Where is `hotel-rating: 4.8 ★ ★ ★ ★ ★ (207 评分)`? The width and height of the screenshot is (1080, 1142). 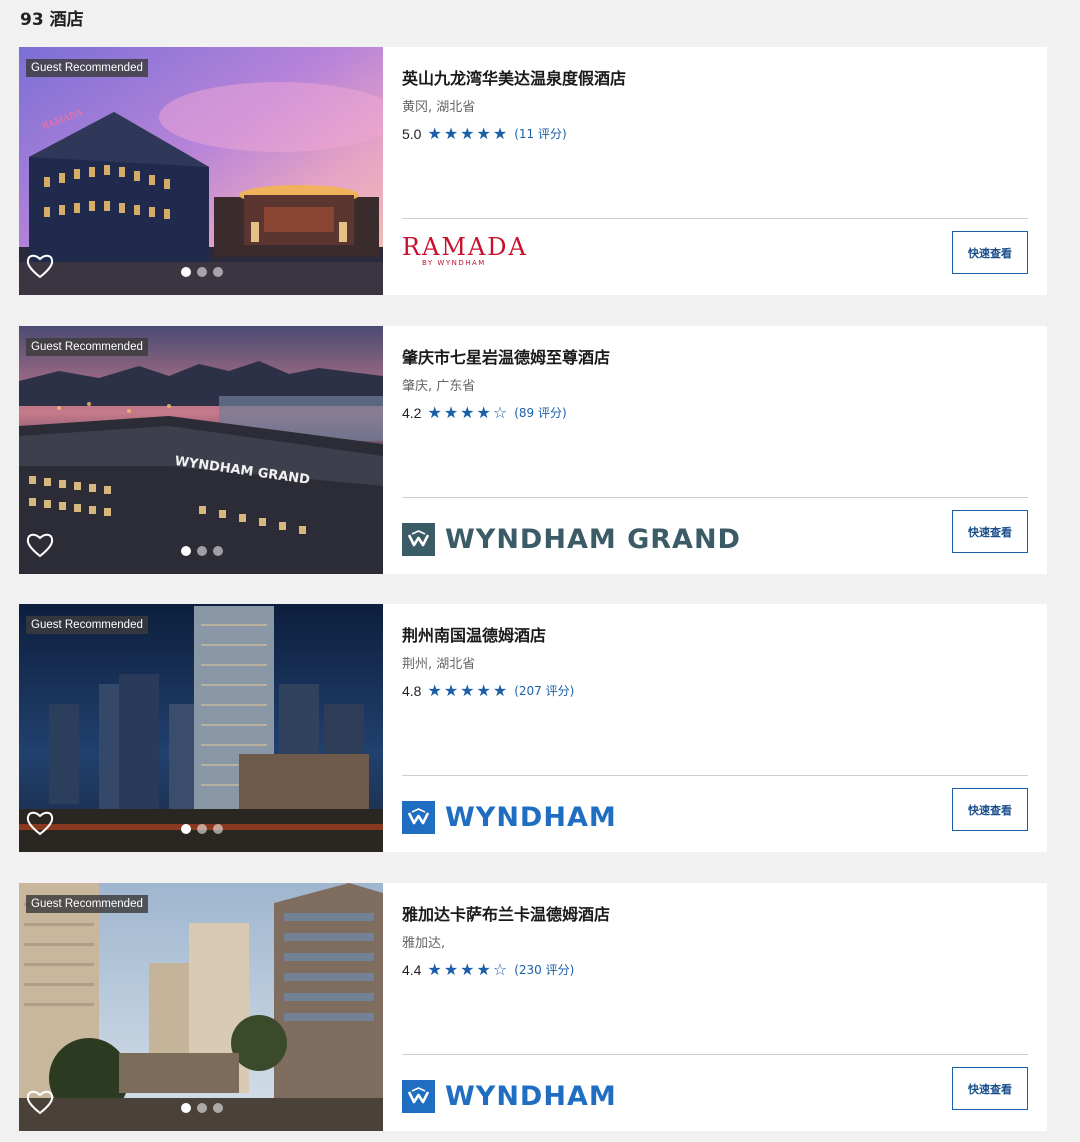 hotel-rating: 4.8 ★ ★ ★ ★ ★ (207 评分) is located at coordinates (488, 690).